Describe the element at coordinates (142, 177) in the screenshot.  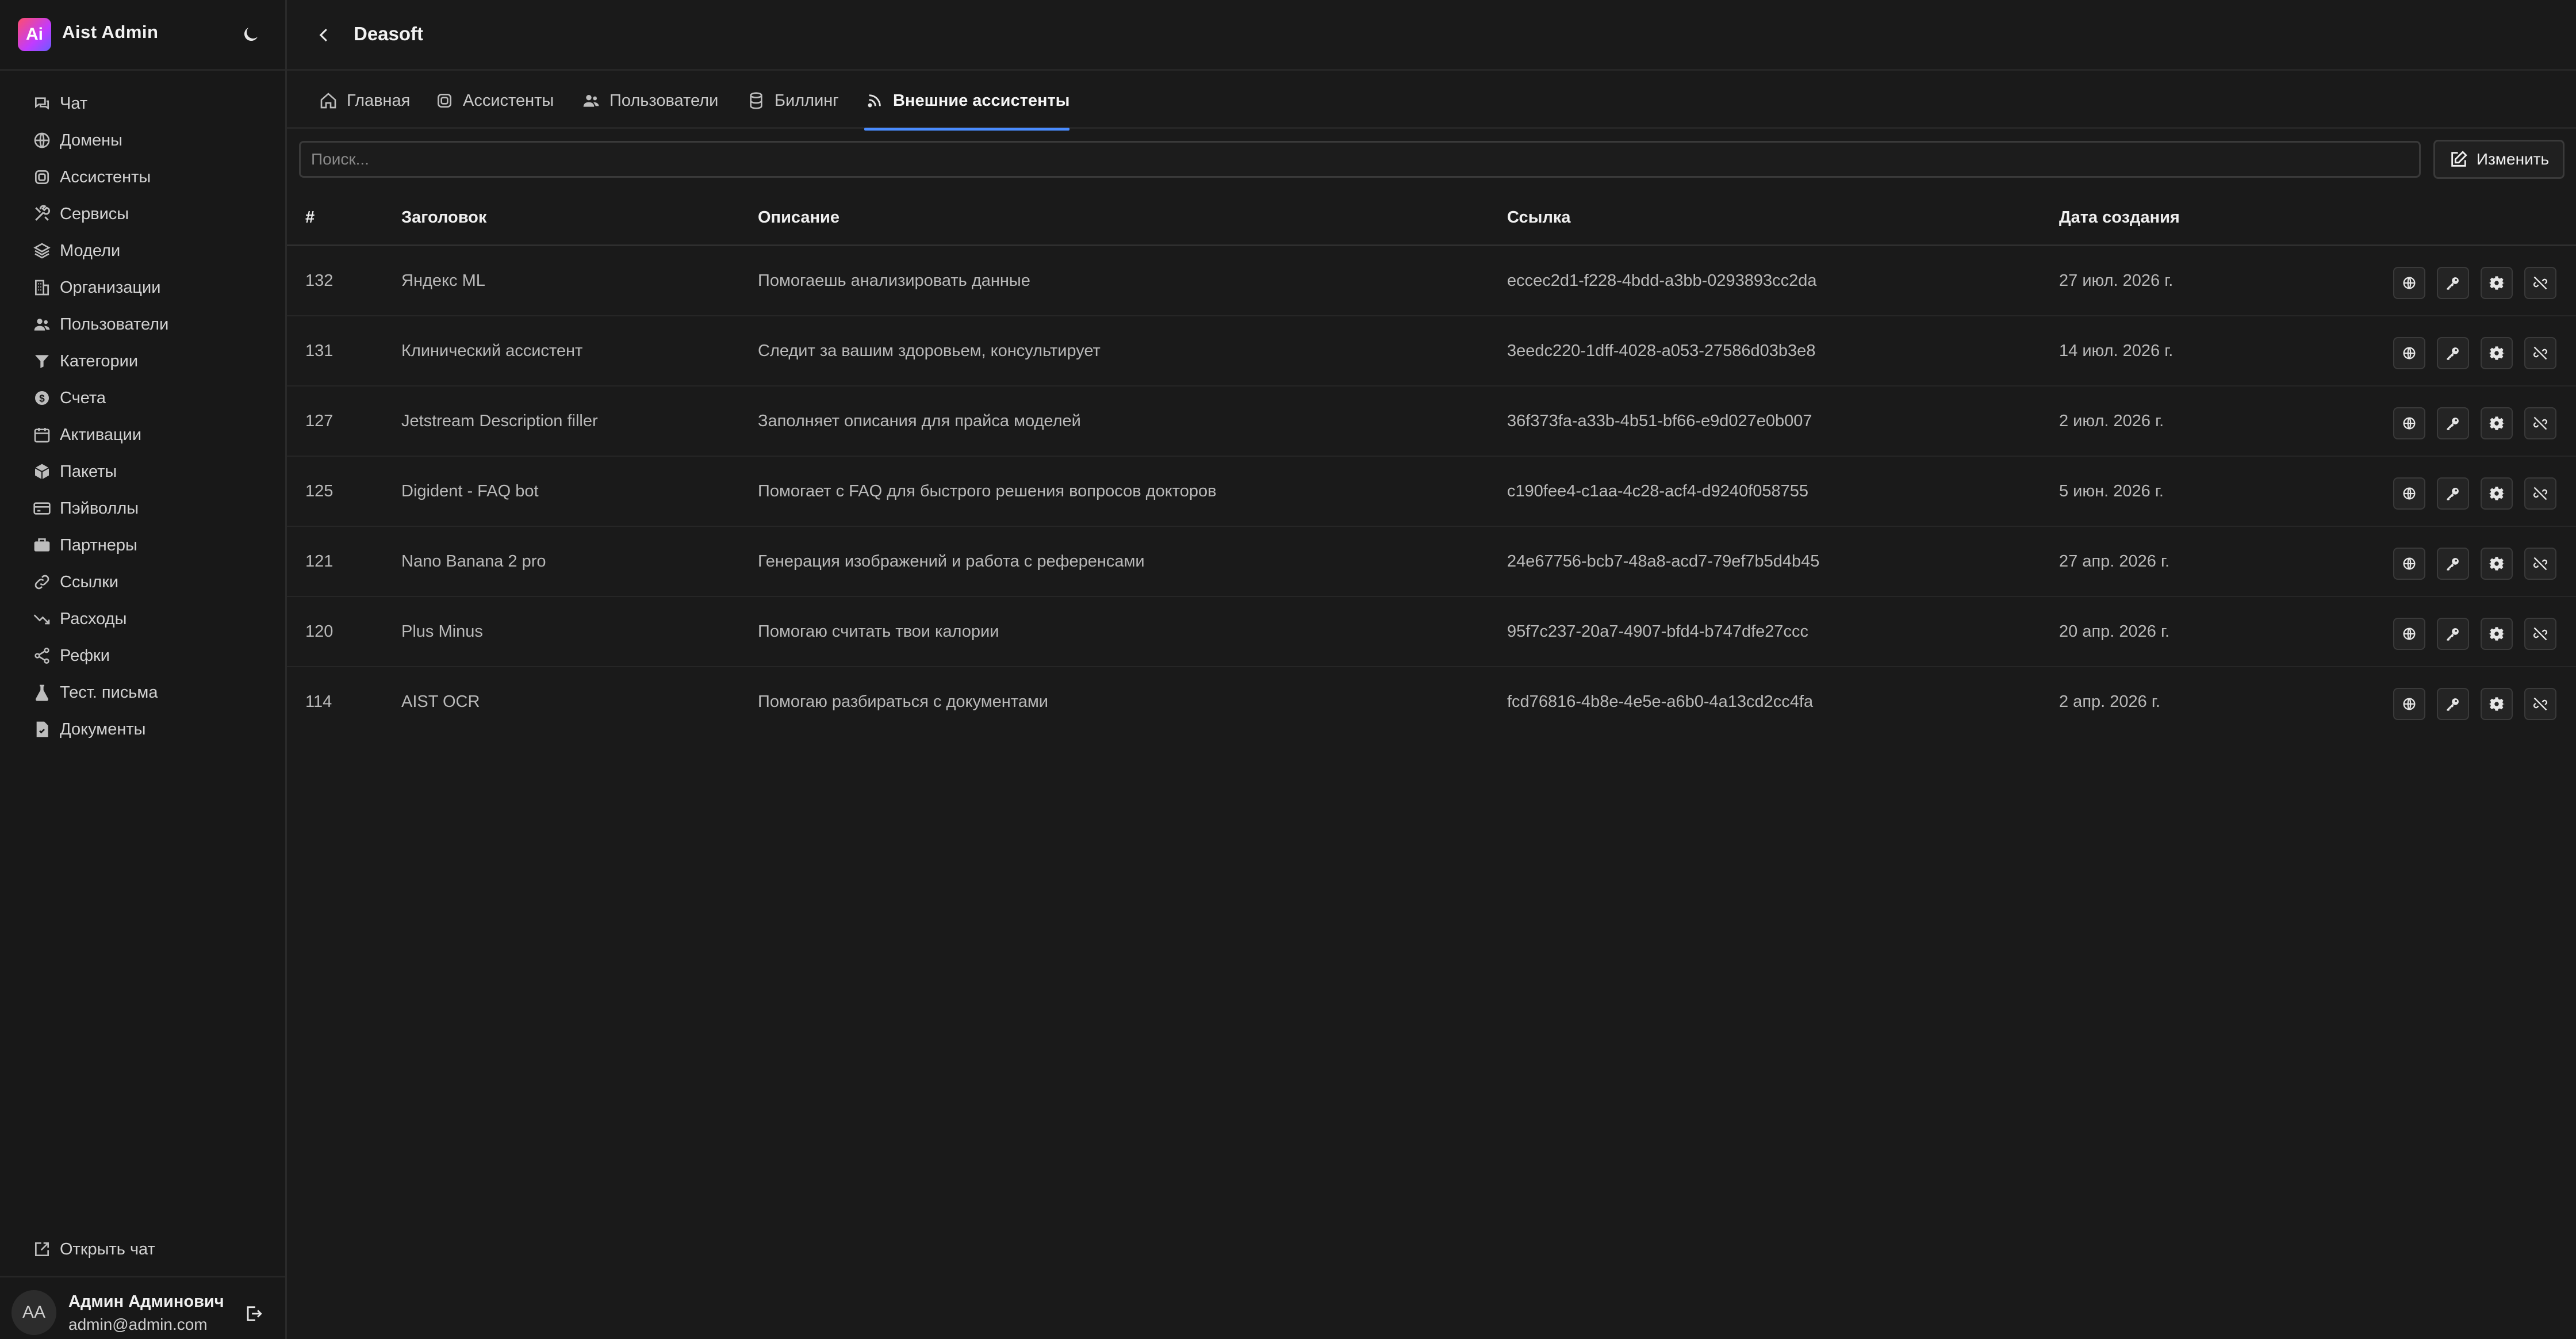
I see `sidebar-item-assistants: Ассистенты` at that location.